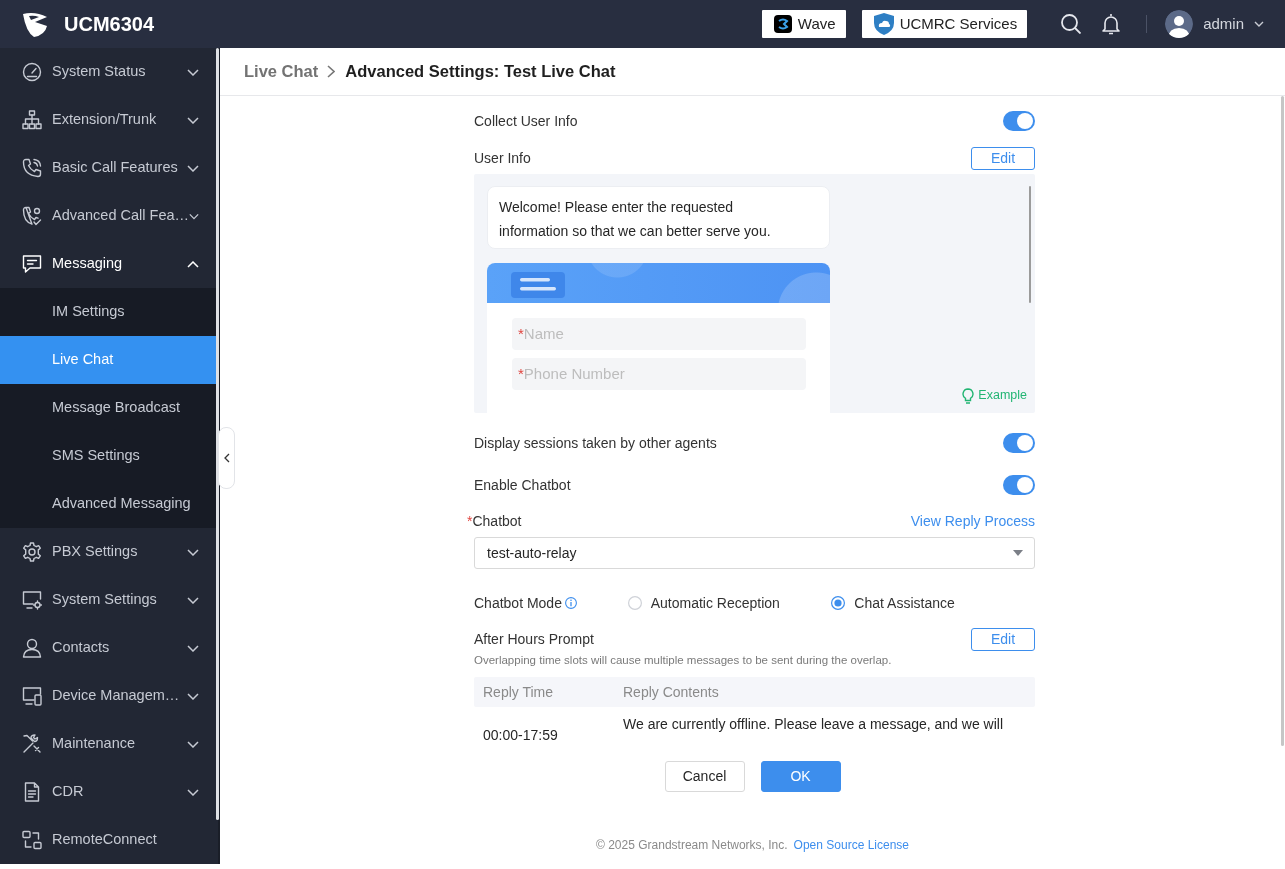 Image resolution: width=1285 pixels, height=869 pixels. Describe the element at coordinates (480, 72) in the screenshot. I see `page-title: Advanced Settings: Test Live Chat` at that location.